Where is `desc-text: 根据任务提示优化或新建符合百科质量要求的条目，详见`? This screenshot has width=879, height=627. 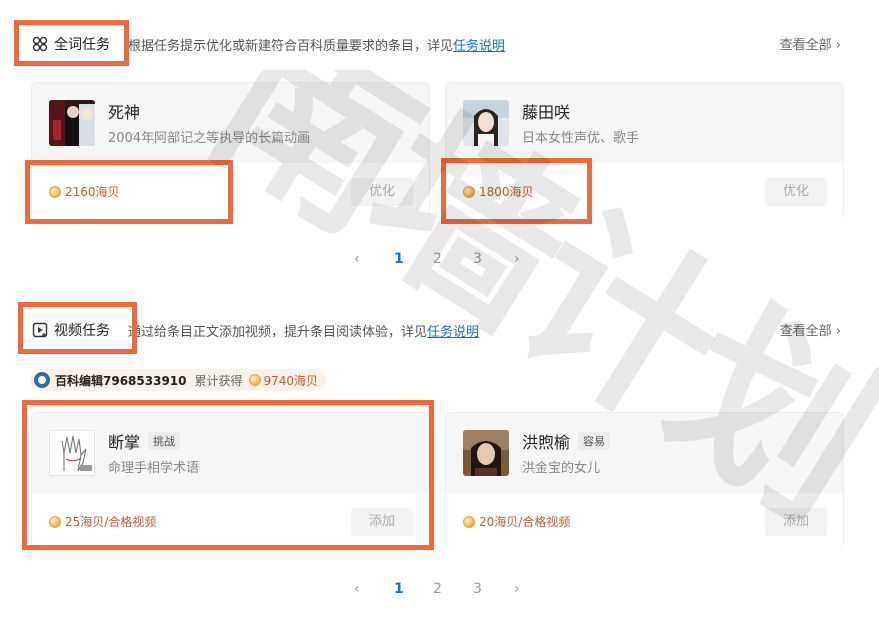 desc-text: 根据任务提示优化或新建符合百科质量要求的条目，详见 is located at coordinates (291, 46).